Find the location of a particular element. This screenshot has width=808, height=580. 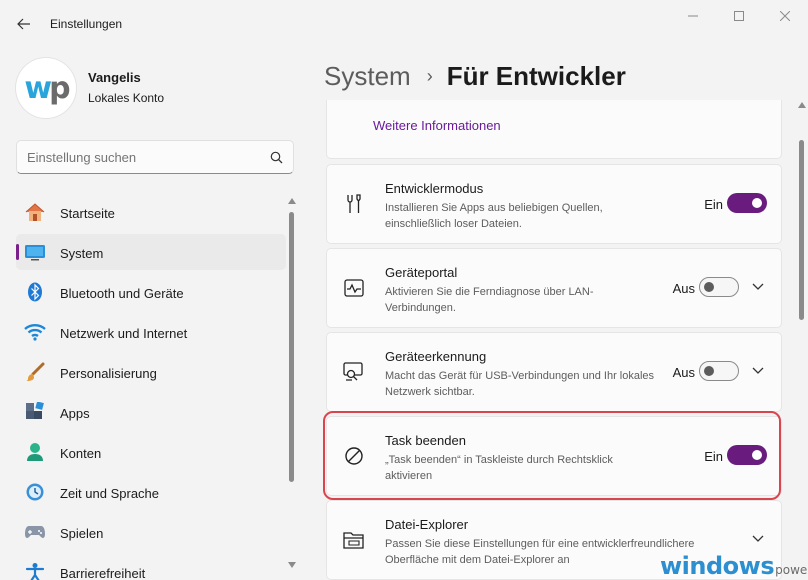

minimize-button is located at coordinates (693, 16).